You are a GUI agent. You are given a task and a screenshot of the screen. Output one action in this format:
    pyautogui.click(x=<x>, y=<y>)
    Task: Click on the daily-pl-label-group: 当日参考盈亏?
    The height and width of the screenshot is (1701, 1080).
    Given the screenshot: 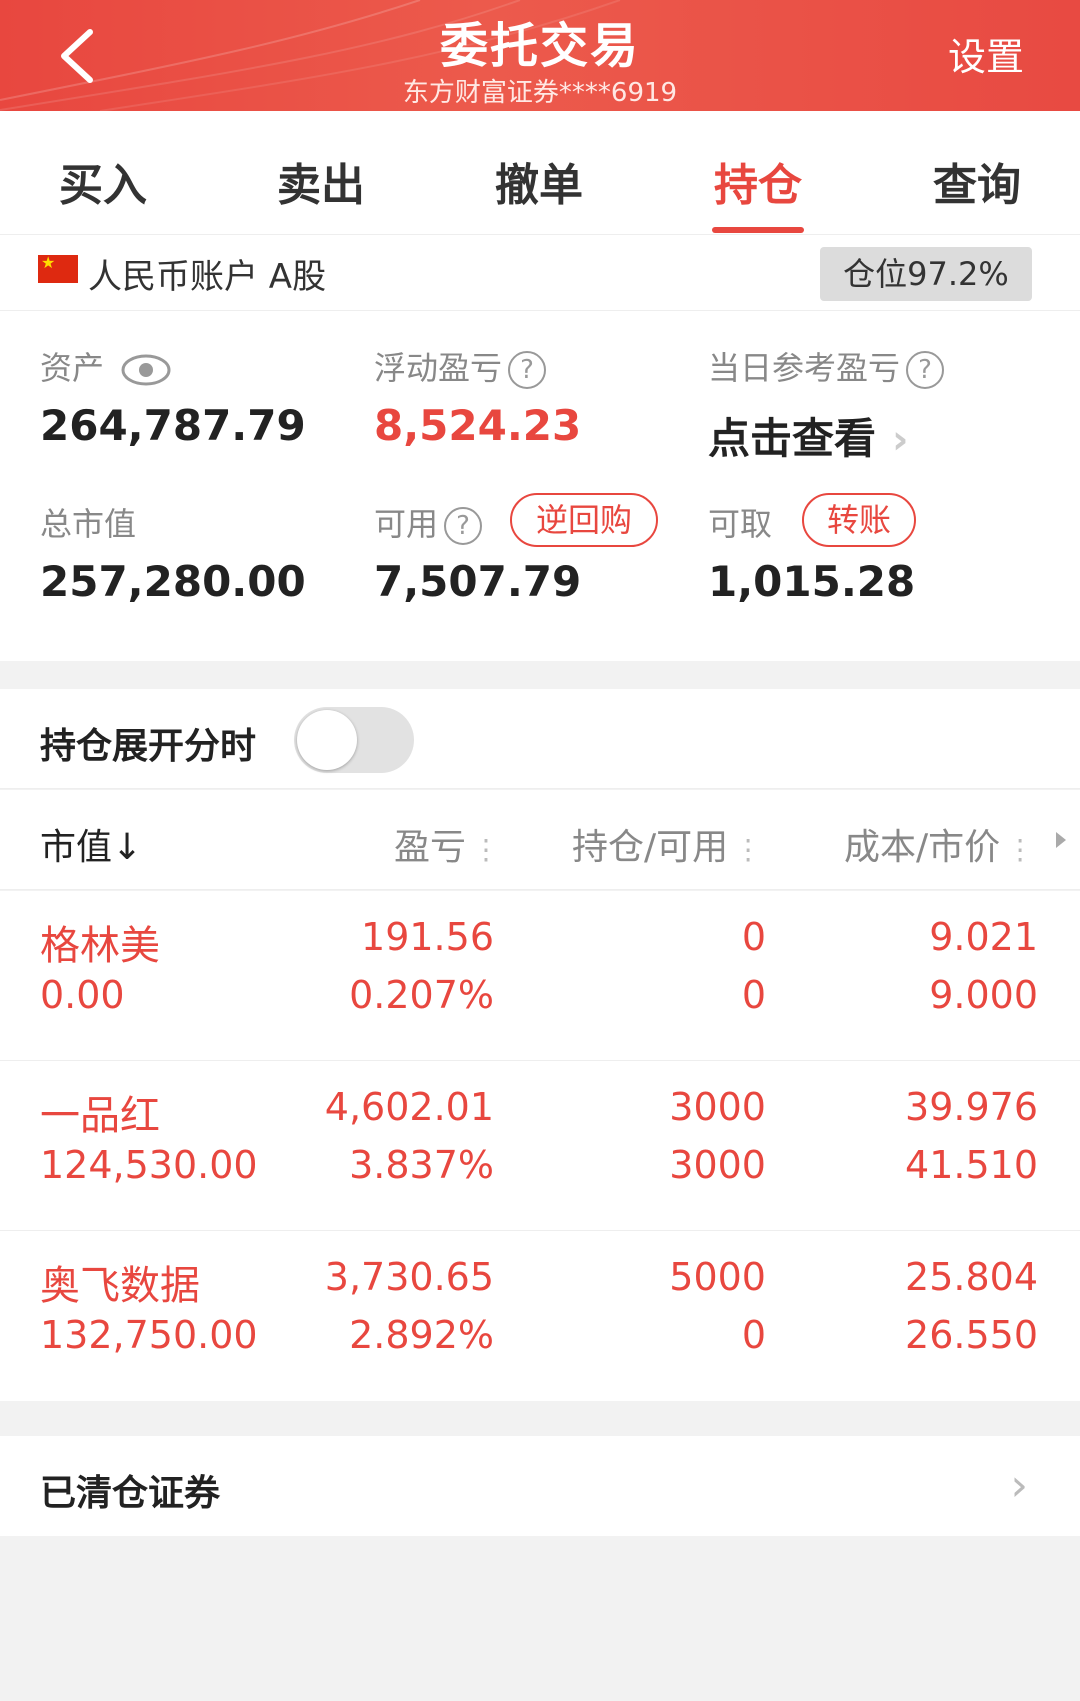 What is the action you would take?
    pyautogui.click(x=826, y=366)
    